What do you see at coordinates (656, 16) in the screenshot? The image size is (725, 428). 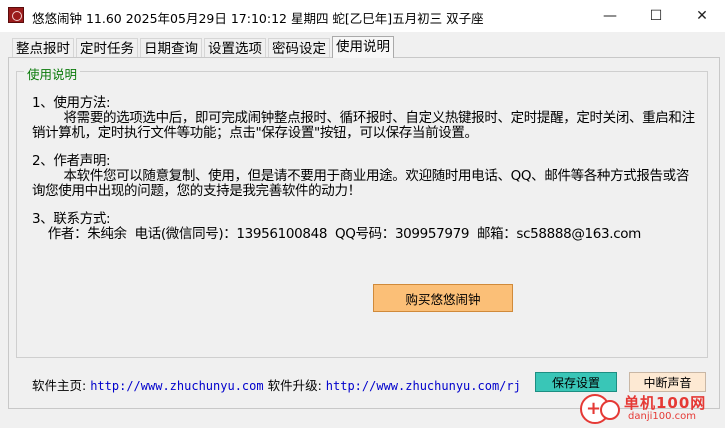 I see `maximize-button: ☐` at bounding box center [656, 16].